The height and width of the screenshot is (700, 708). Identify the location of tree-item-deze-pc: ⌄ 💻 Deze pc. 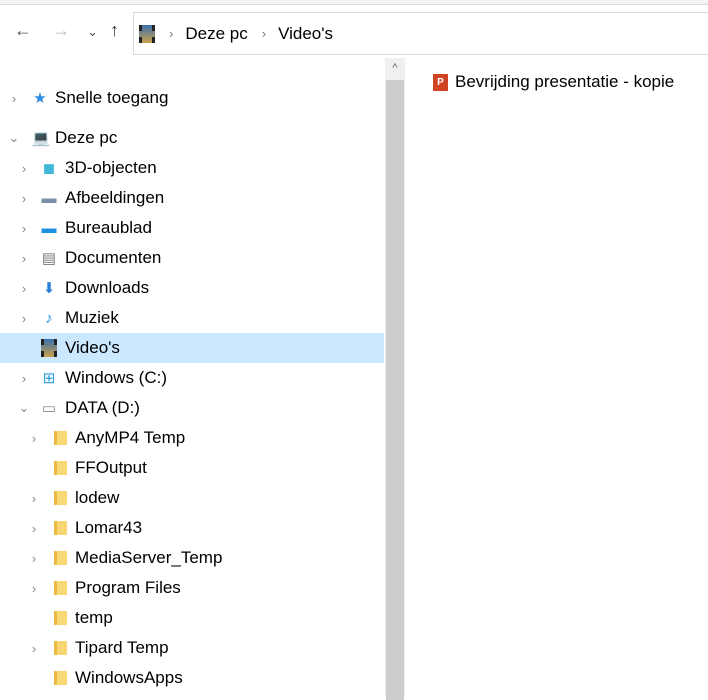
(192, 138).